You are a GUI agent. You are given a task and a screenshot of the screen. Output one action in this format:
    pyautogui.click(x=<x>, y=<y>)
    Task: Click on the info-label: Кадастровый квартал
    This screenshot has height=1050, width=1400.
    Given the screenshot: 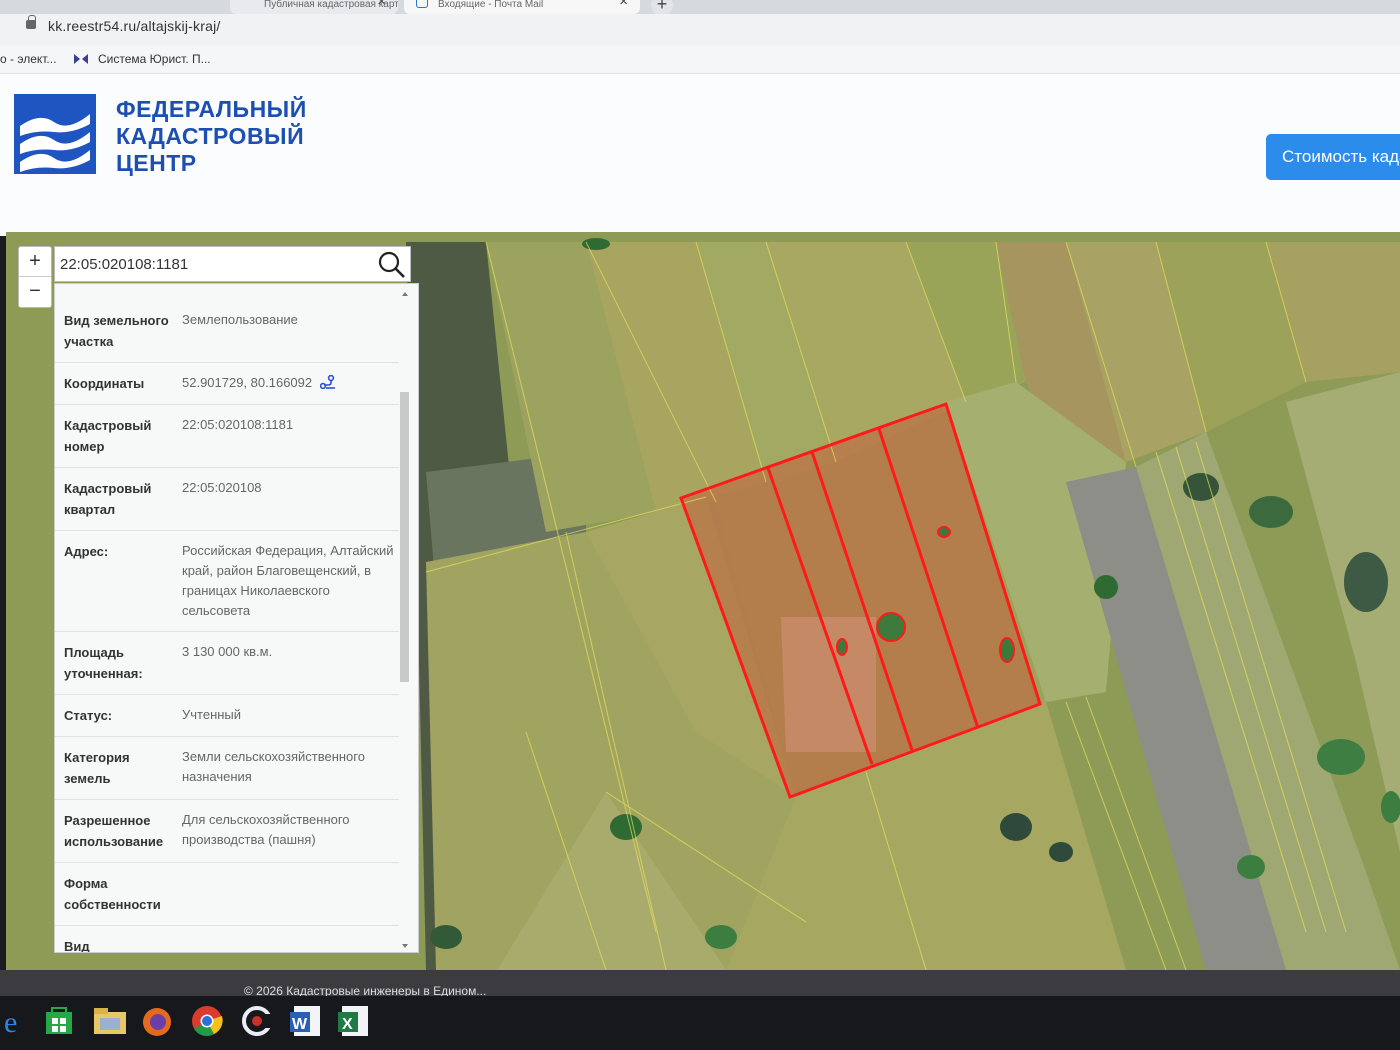 What is the action you would take?
    pyautogui.click(x=108, y=499)
    